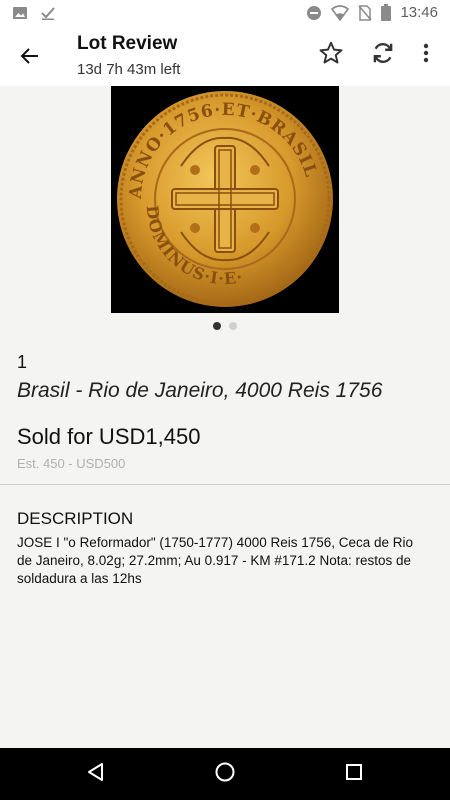 This screenshot has width=450, height=800. I want to click on estimate: Est. 450 - USD500, so click(71, 463).